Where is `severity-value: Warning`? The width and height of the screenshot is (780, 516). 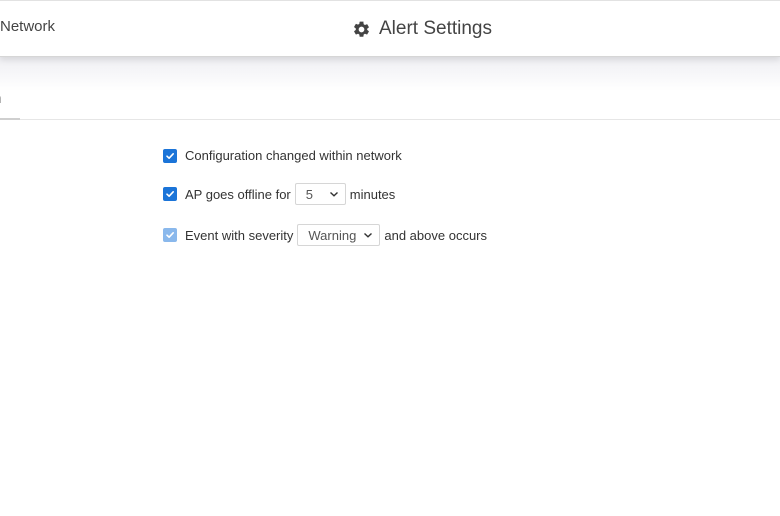
severity-value: Warning is located at coordinates (332, 235).